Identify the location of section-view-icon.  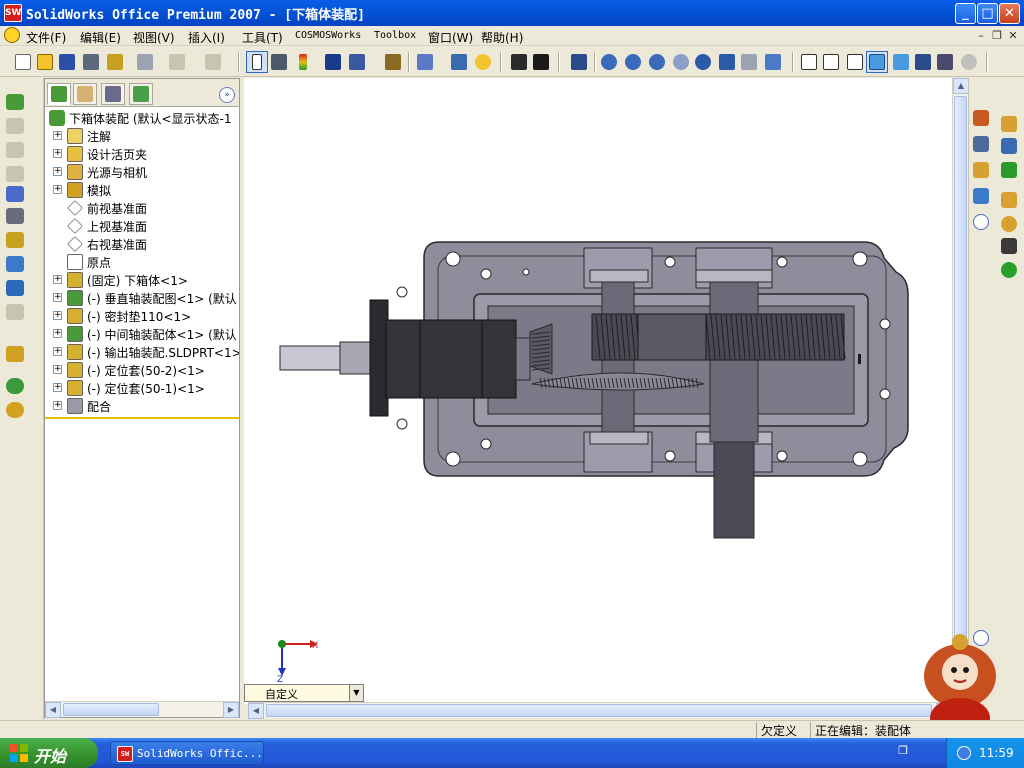
(945, 62).